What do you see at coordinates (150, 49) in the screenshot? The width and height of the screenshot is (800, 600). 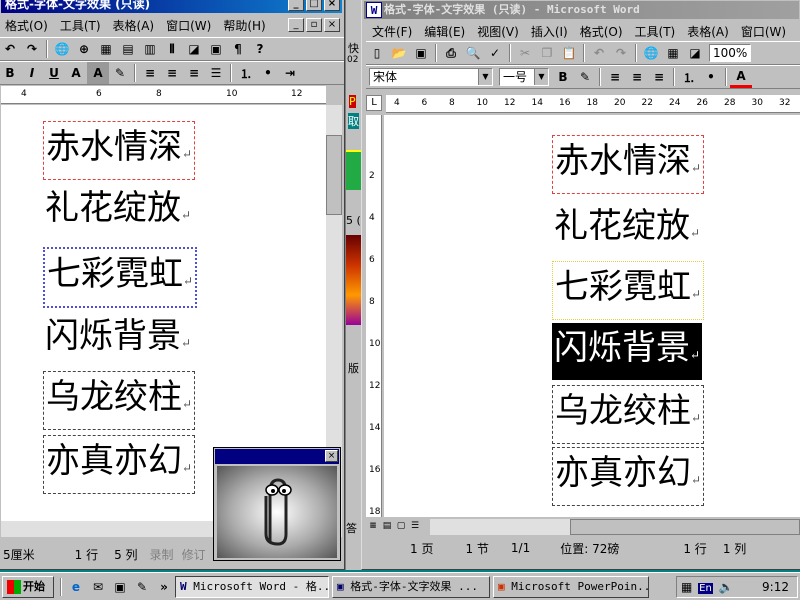 I see `insert-excel-icon: ▥` at bounding box center [150, 49].